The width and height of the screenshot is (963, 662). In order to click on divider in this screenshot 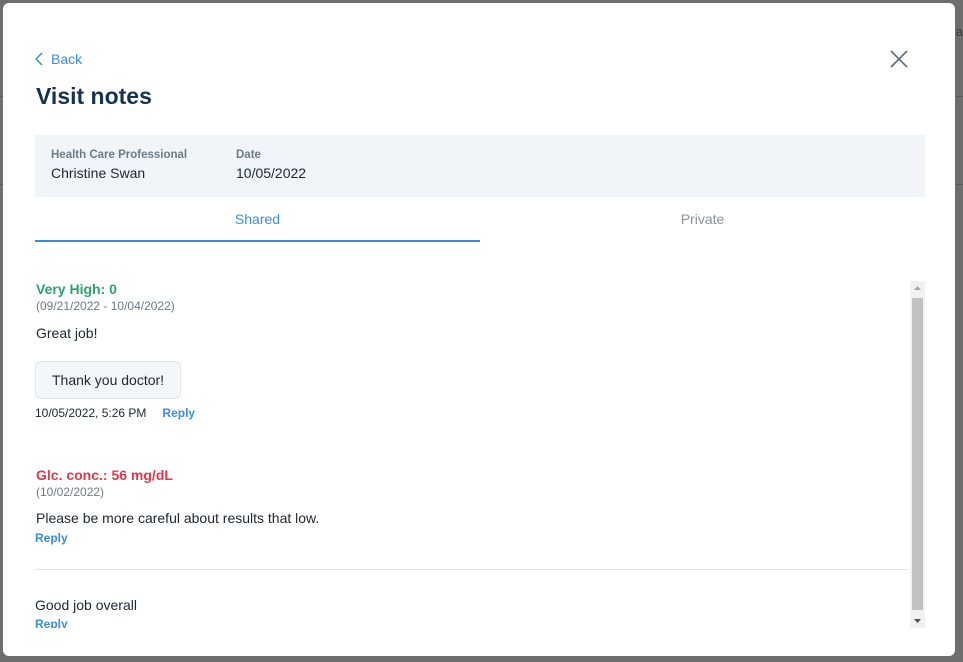, I will do `click(471, 569)`.